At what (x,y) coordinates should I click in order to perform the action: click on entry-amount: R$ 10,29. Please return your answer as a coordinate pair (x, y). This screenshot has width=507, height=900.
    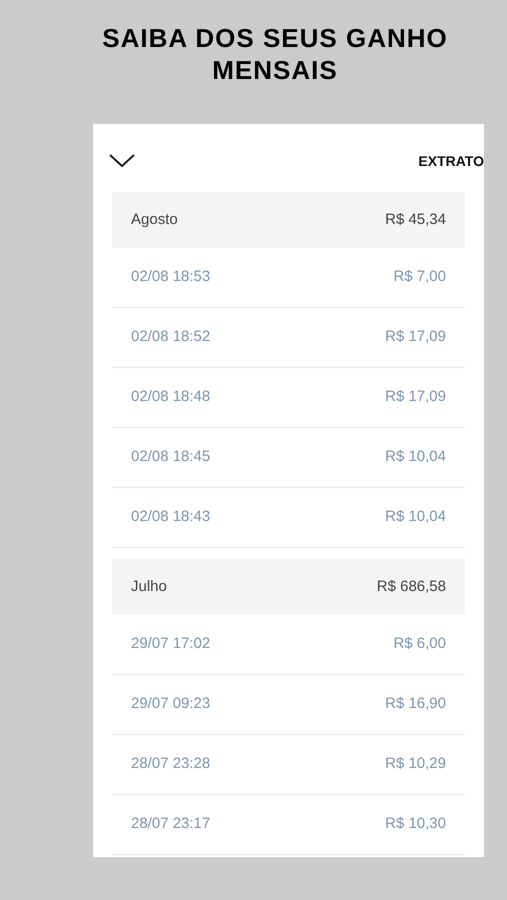
    Looking at the image, I should click on (415, 764).